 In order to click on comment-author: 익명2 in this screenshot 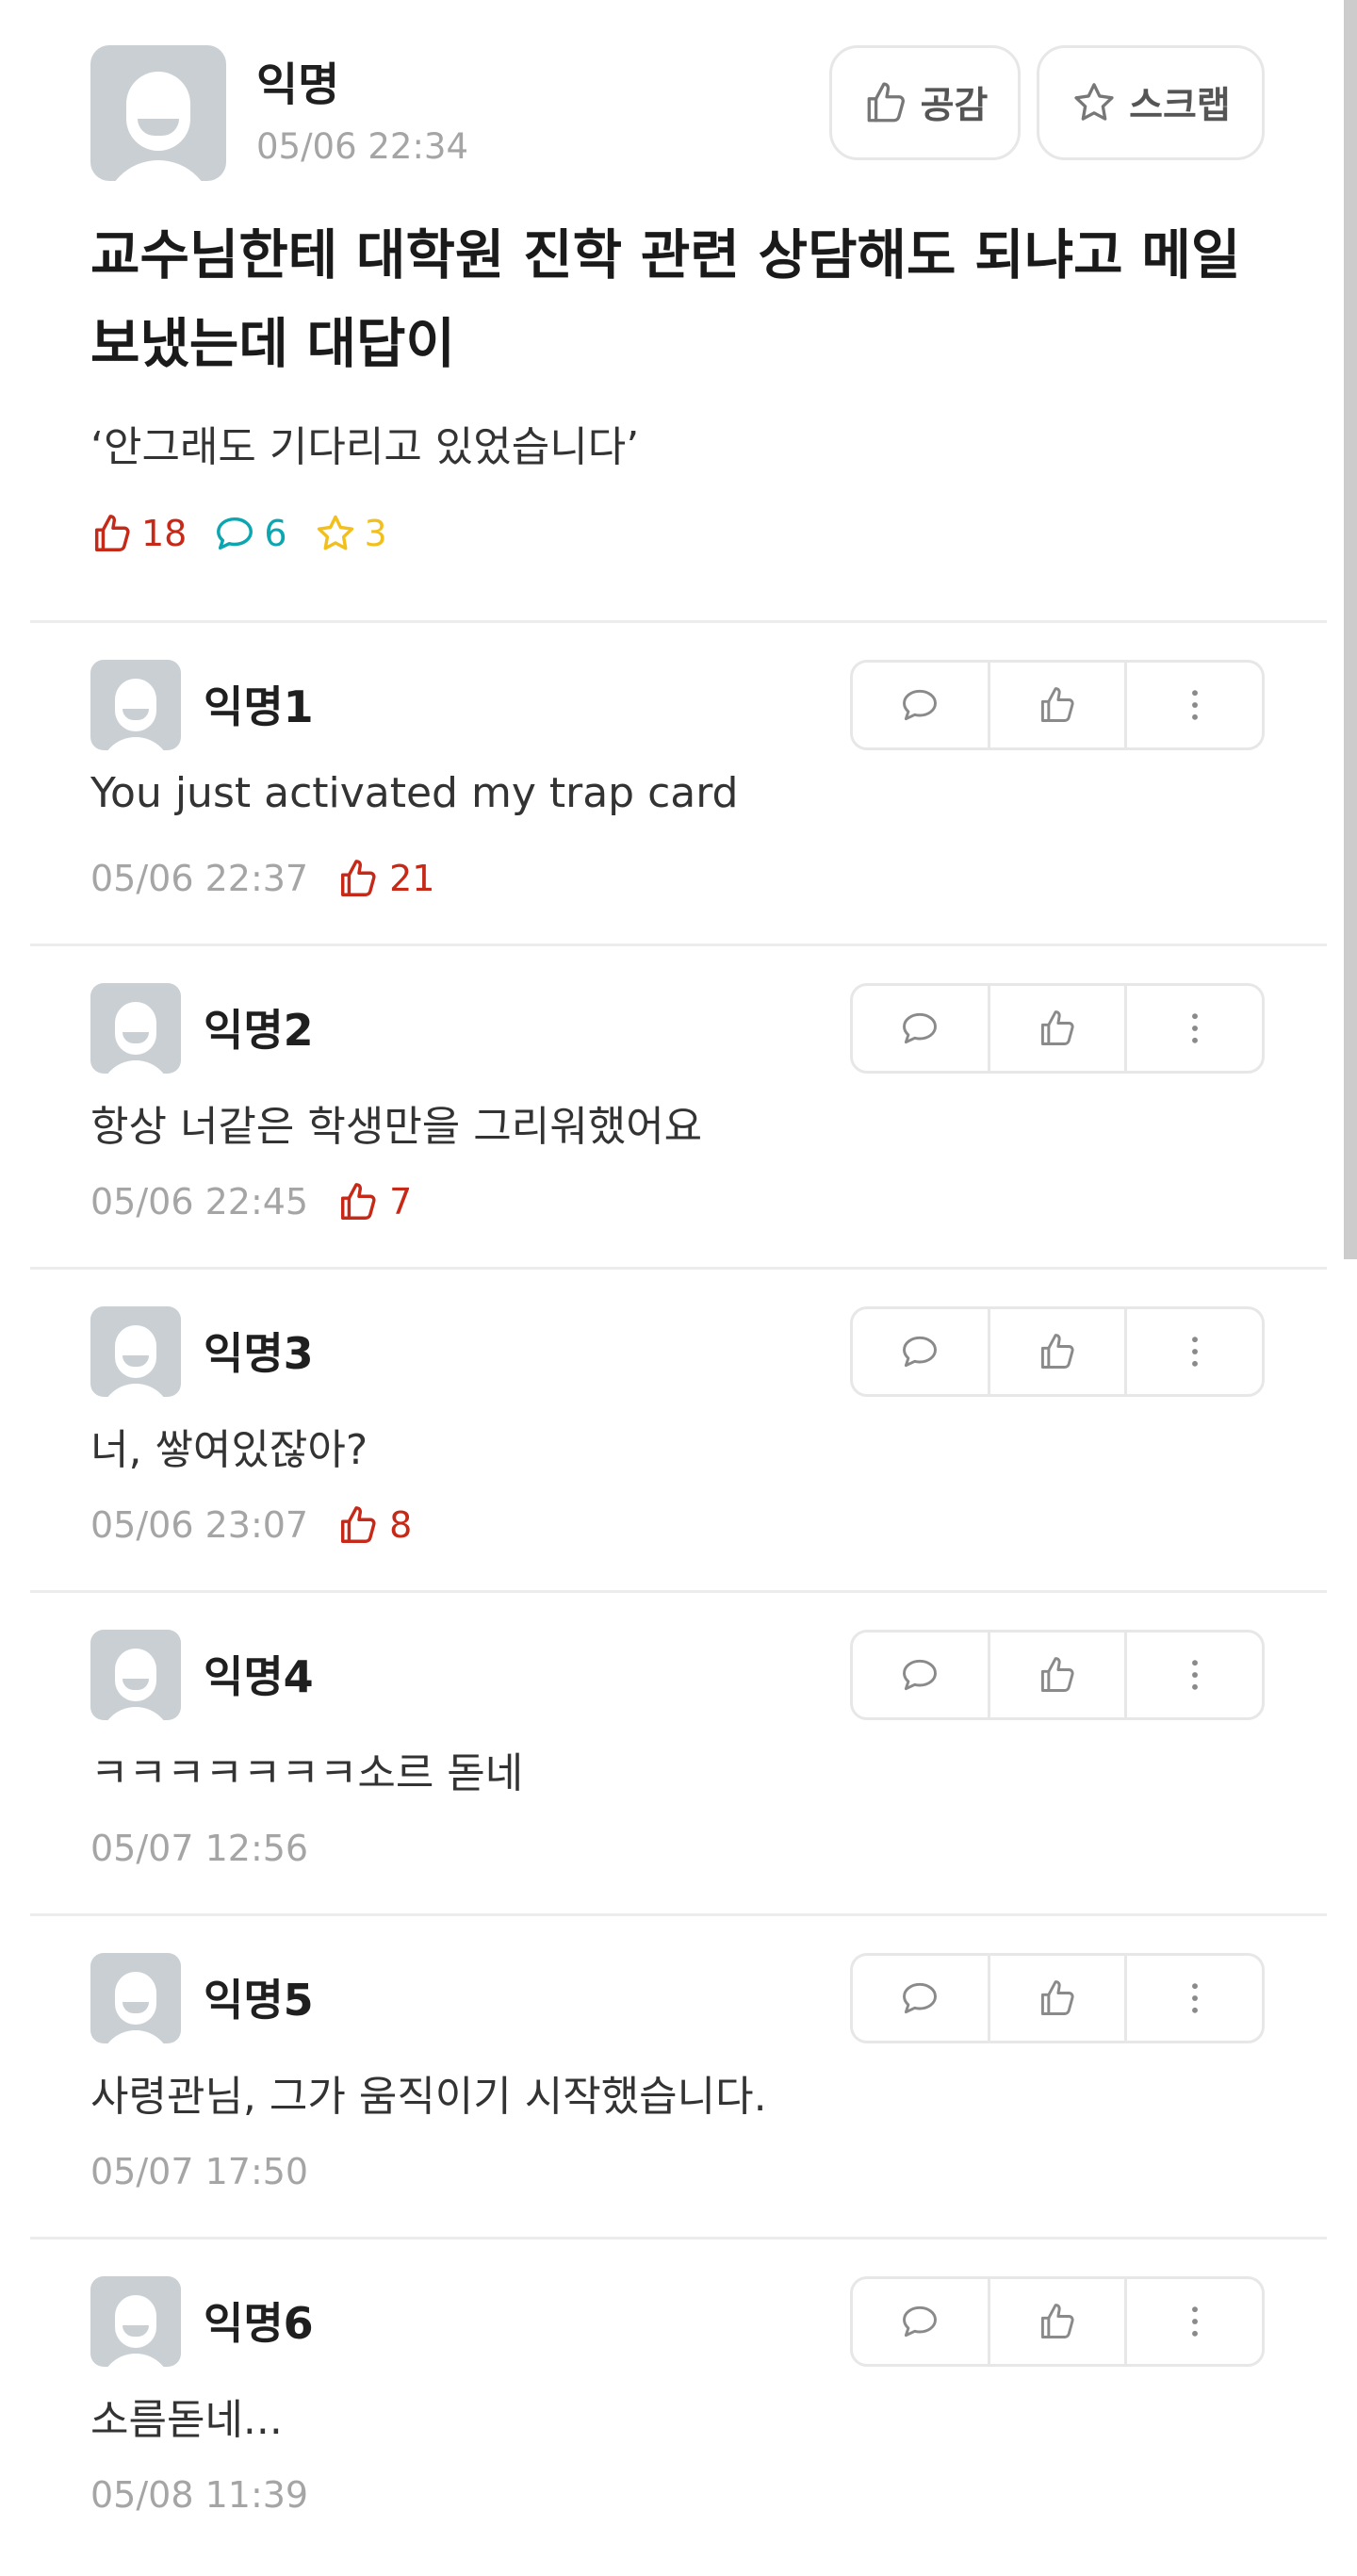, I will do `click(259, 1030)`.